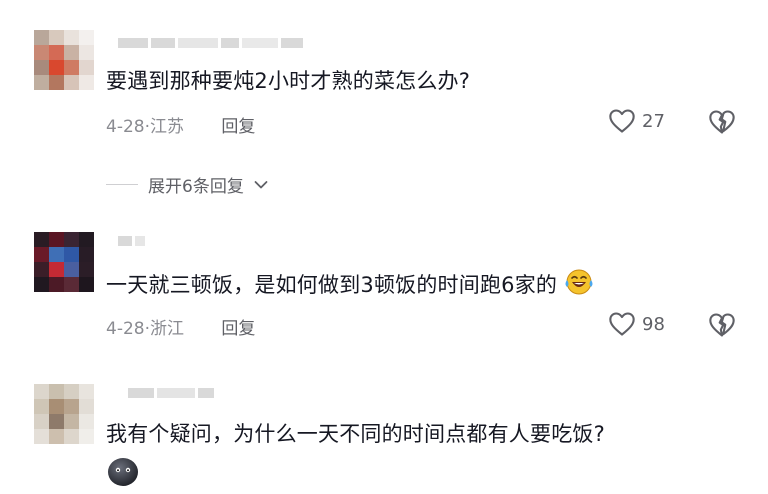 This screenshot has height=494, width=768. Describe the element at coordinates (196, 187) in the screenshot. I see `expand-replies-label: 展开6条回复` at that location.